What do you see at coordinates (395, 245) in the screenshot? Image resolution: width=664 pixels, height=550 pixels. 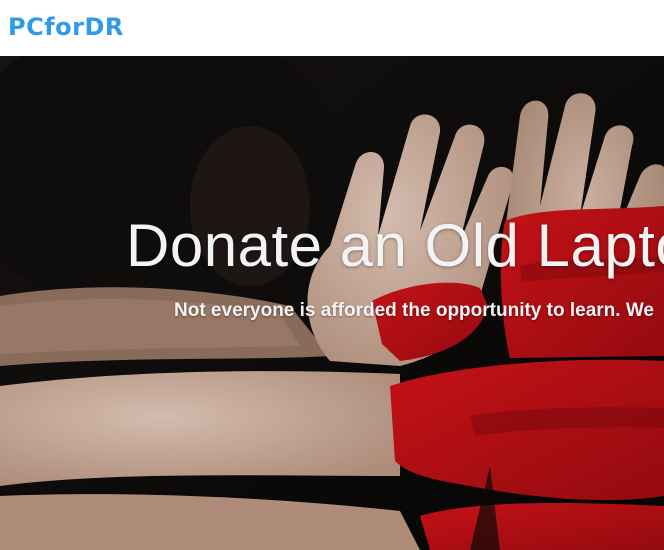 I see `hero-title: Donate an Old Laptop` at bounding box center [395, 245].